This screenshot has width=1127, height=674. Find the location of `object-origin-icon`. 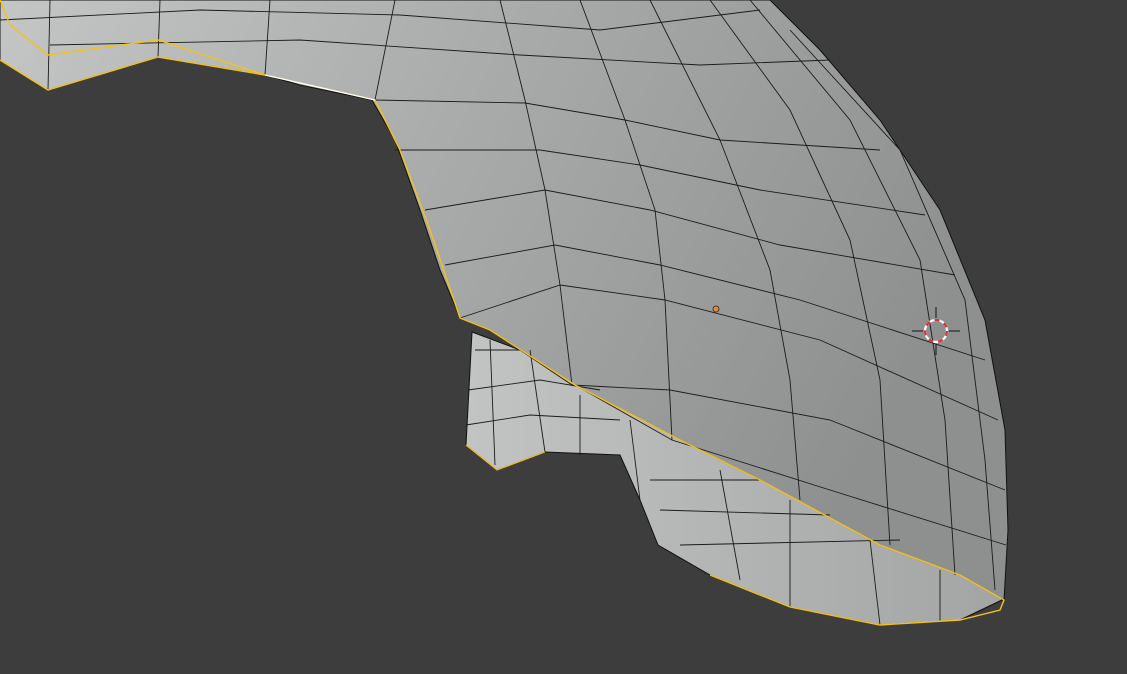

object-origin-icon is located at coordinates (716, 309).